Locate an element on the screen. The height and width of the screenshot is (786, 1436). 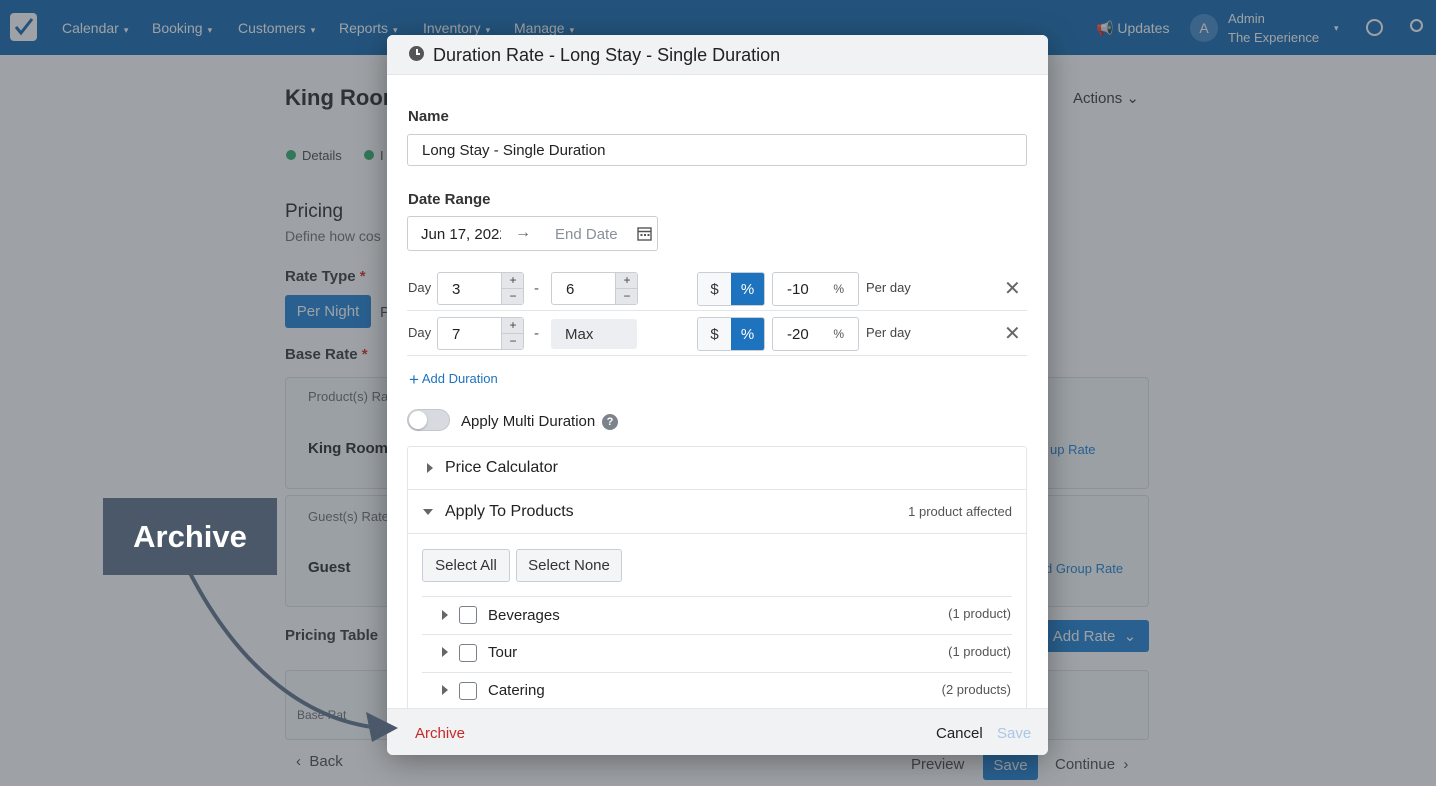
annotation-callout: Archive is located at coordinates (190, 536).